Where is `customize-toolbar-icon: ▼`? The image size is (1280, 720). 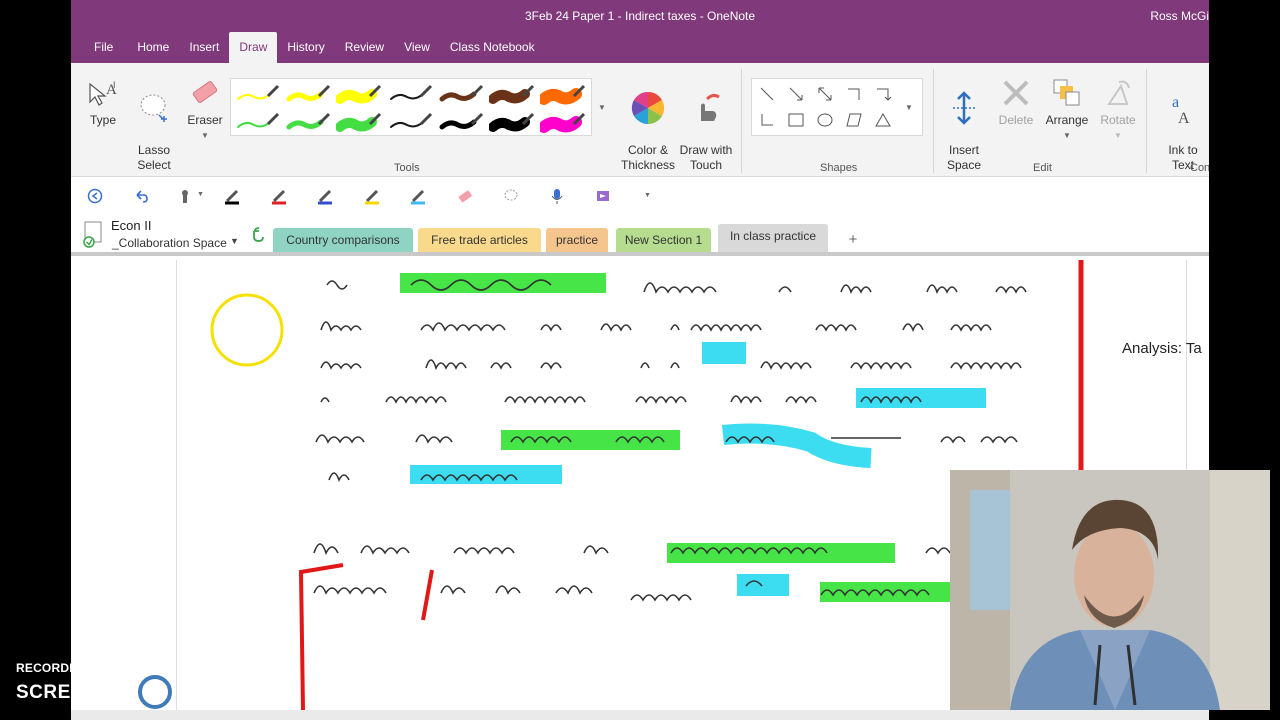
customize-toolbar-icon: ▼ is located at coordinates (647, 195).